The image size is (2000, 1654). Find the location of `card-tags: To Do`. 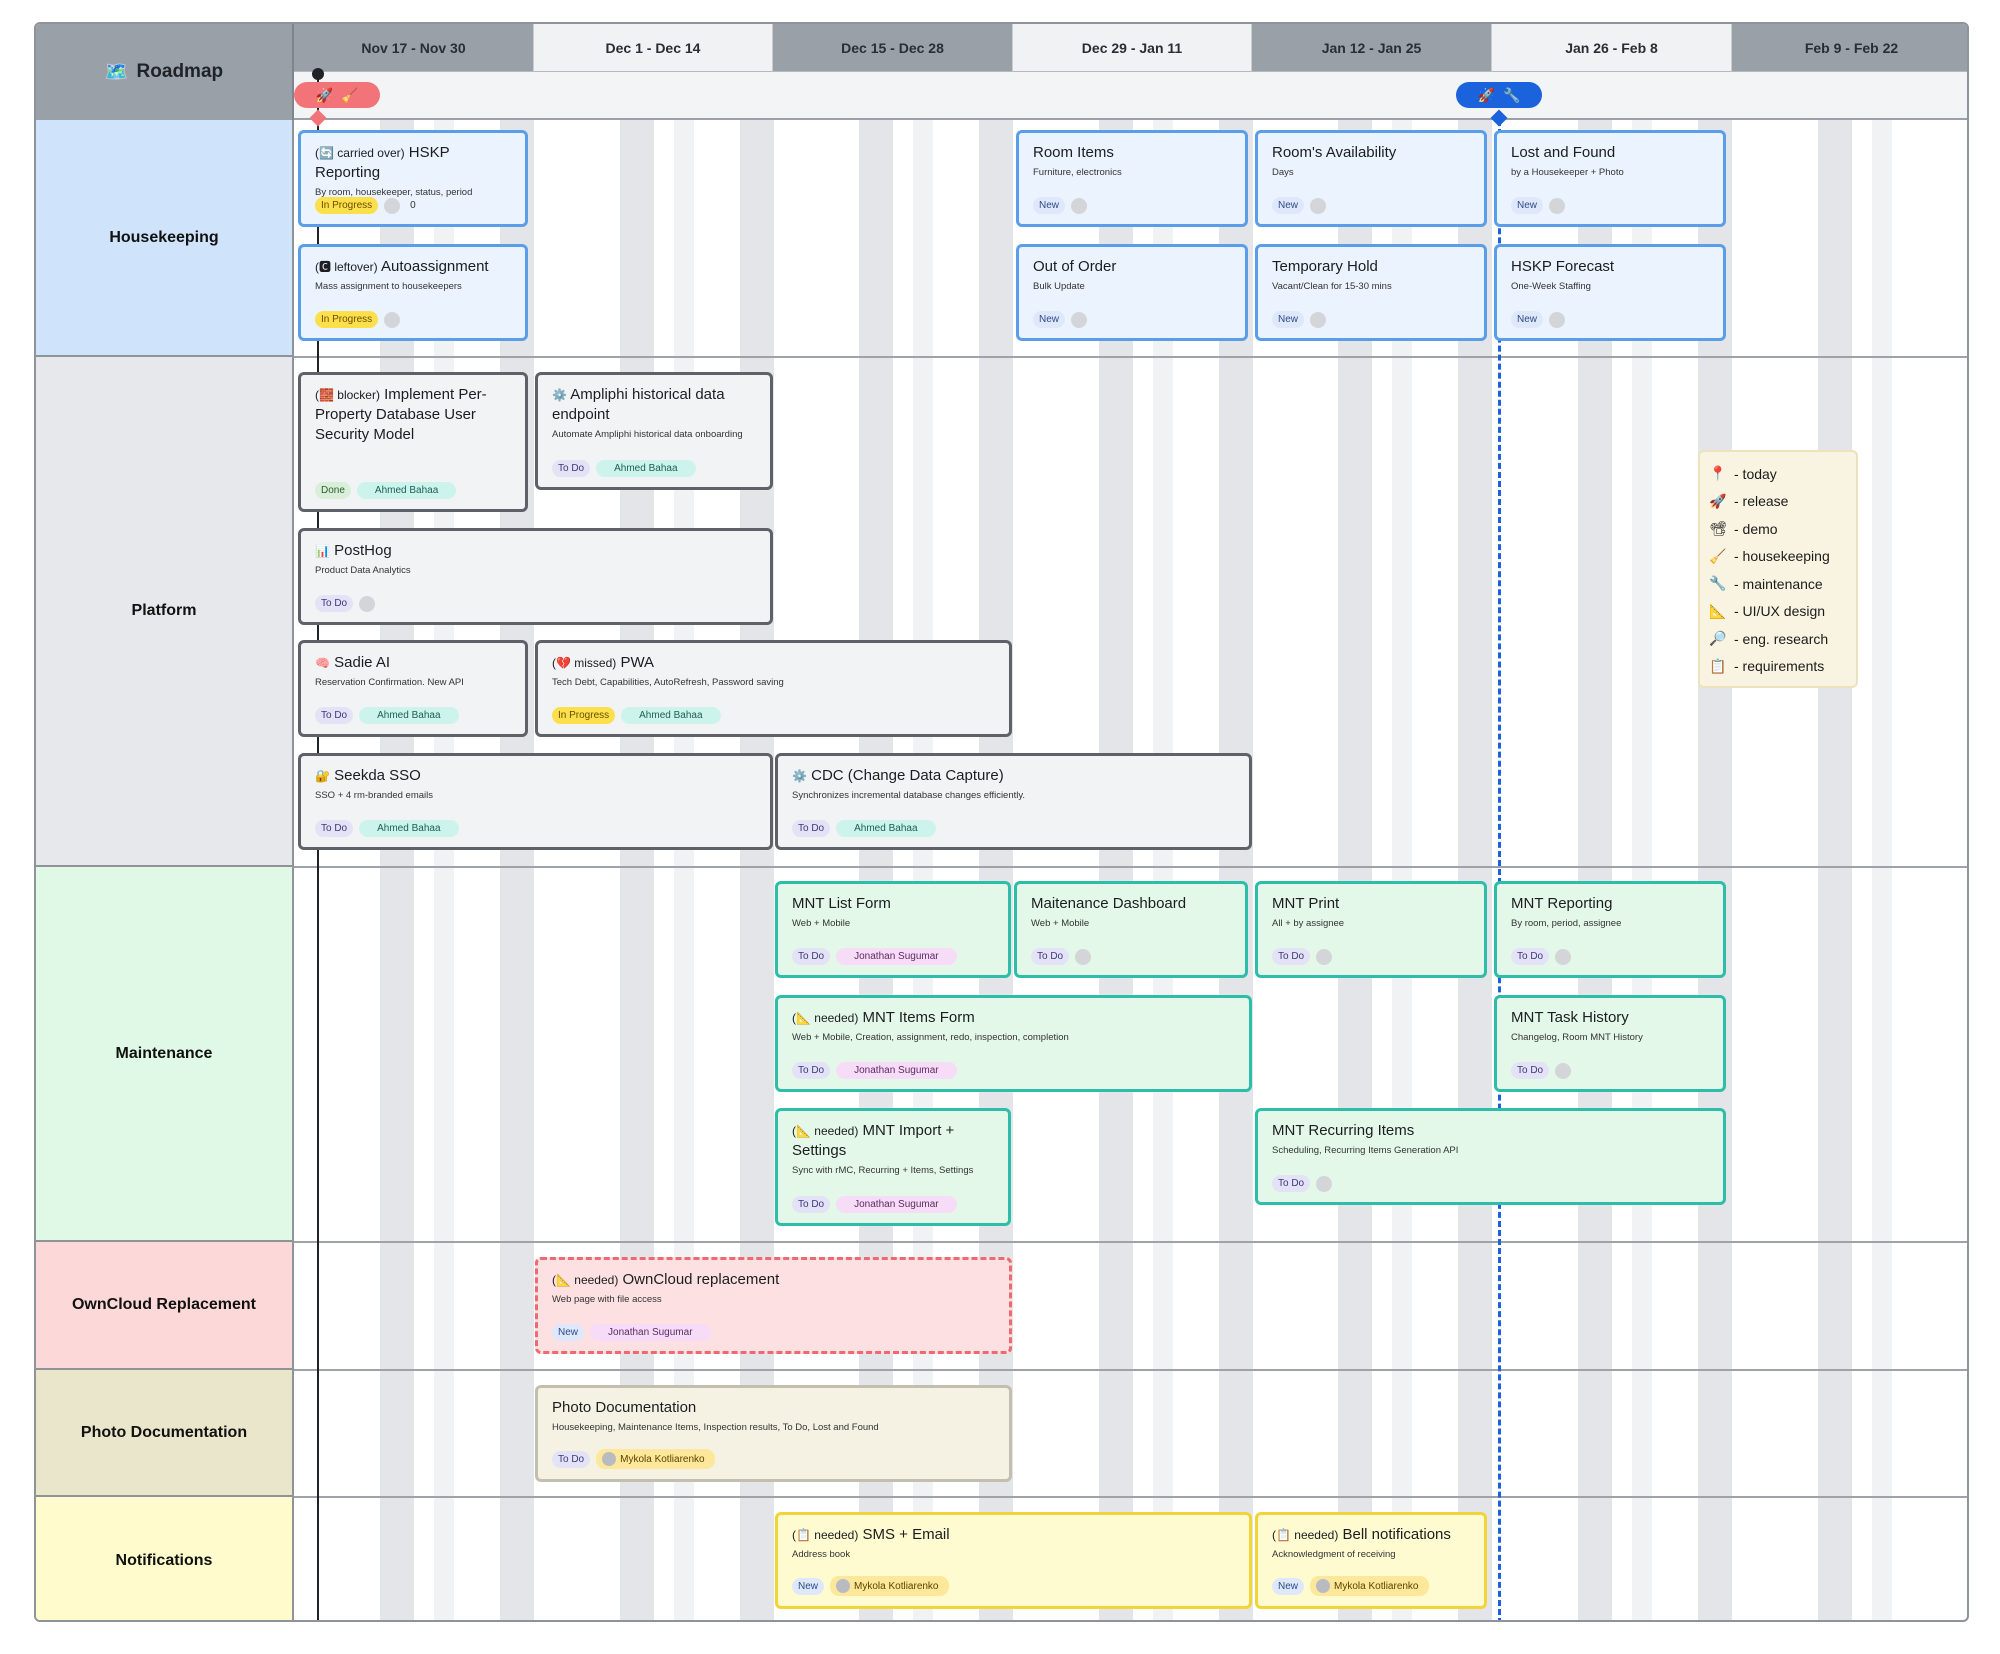

card-tags: To Do is located at coordinates (1061, 956).